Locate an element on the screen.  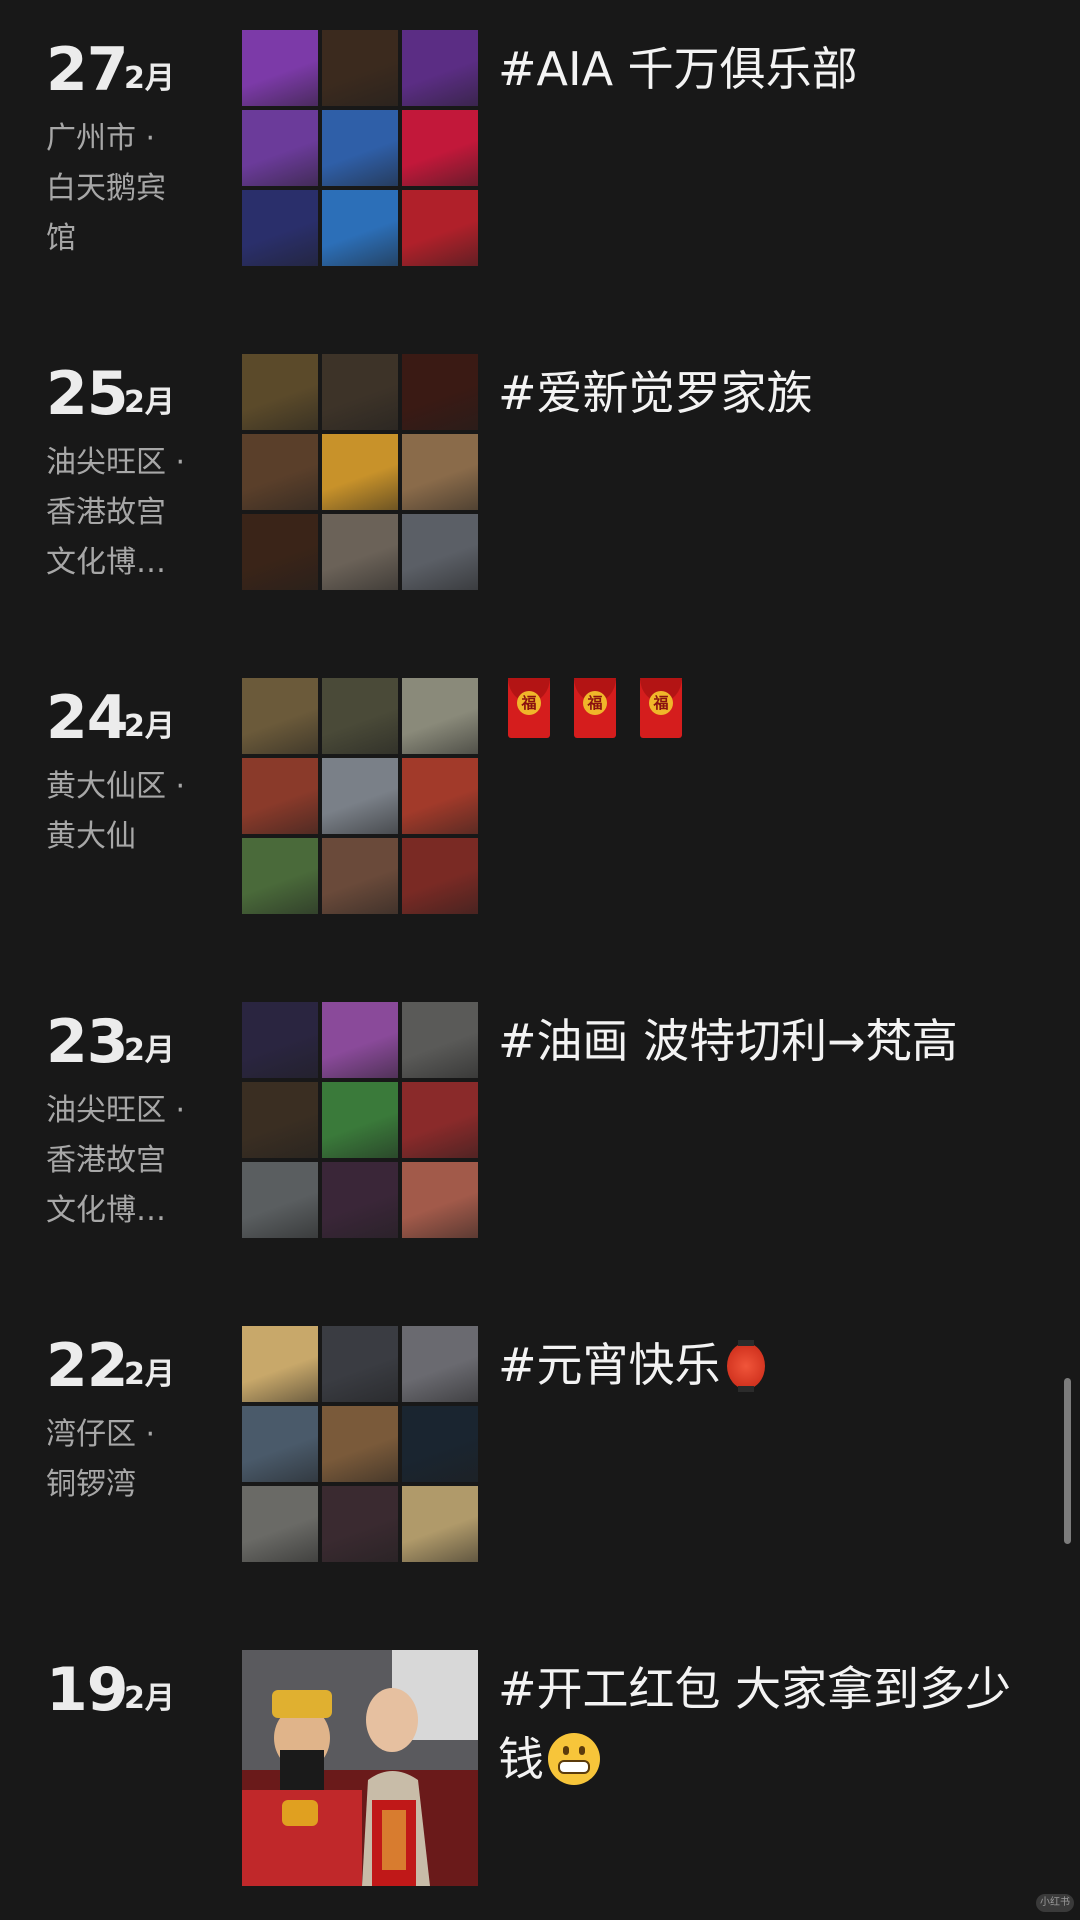
entry-day: 22 is located at coordinates (87, 1366).